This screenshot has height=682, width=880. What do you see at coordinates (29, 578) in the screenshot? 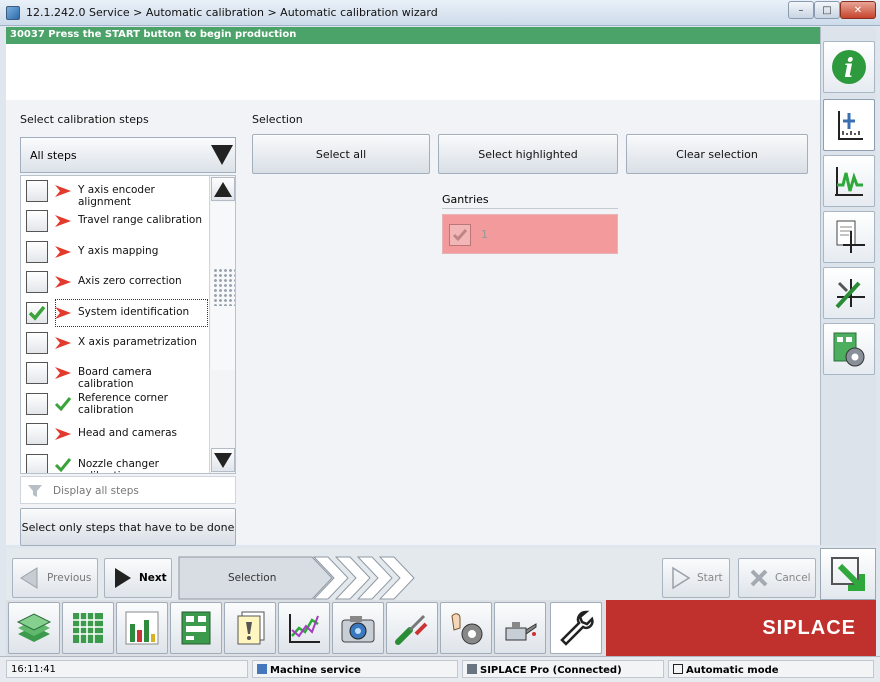
I see `arrow-left-icon` at bounding box center [29, 578].